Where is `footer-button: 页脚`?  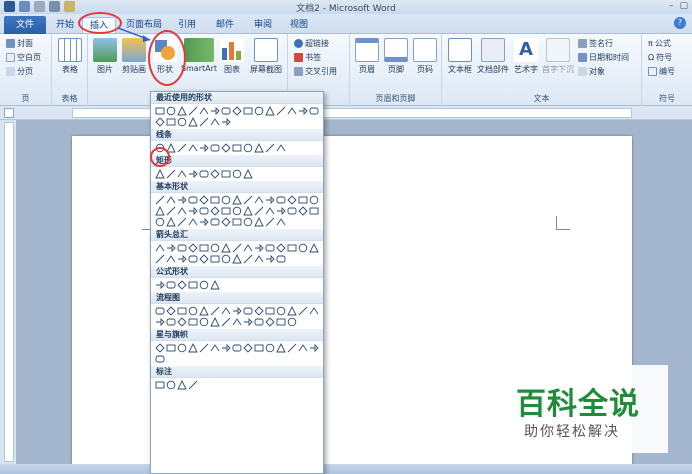 footer-button: 页脚 is located at coordinates (396, 56).